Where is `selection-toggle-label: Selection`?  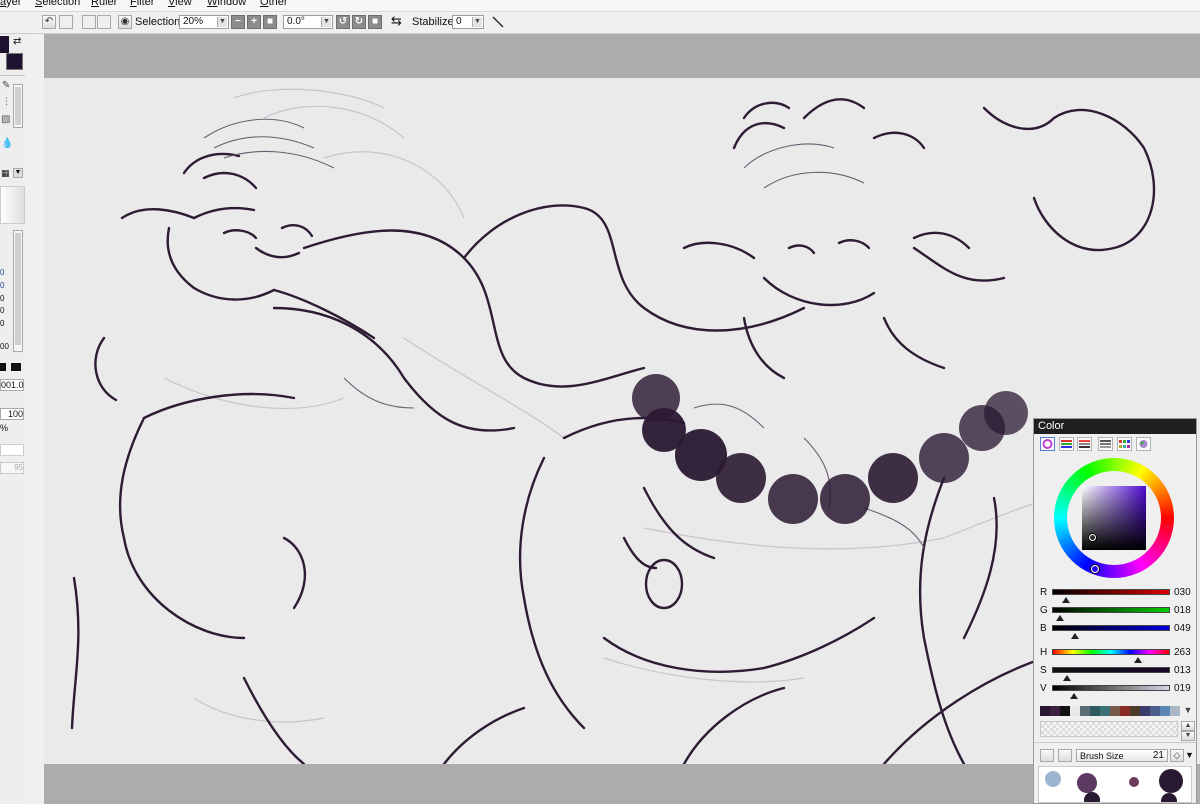 selection-toggle-label: Selection is located at coordinates (157, 22).